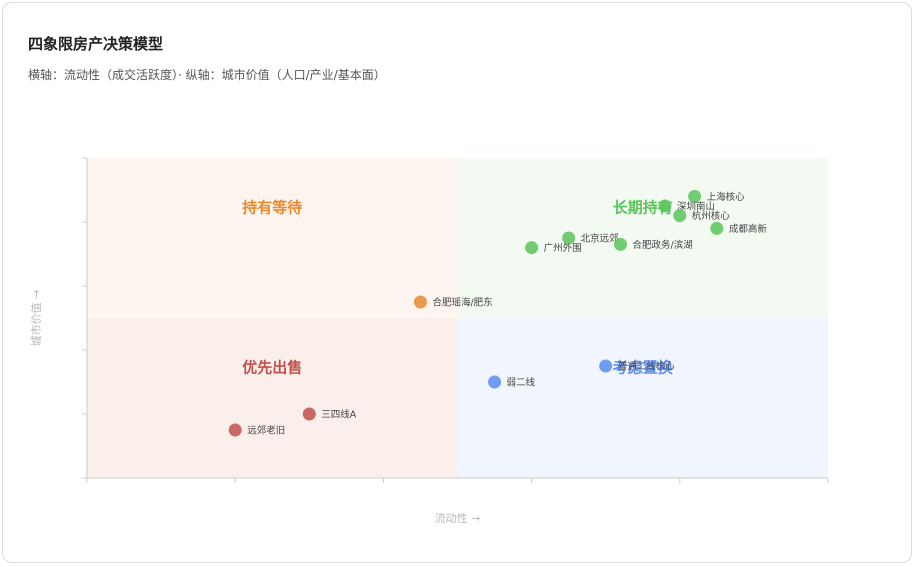 The height and width of the screenshot is (567, 916). Describe the element at coordinates (600, 239) in the screenshot. I see `point-label: 北京远郊` at that location.